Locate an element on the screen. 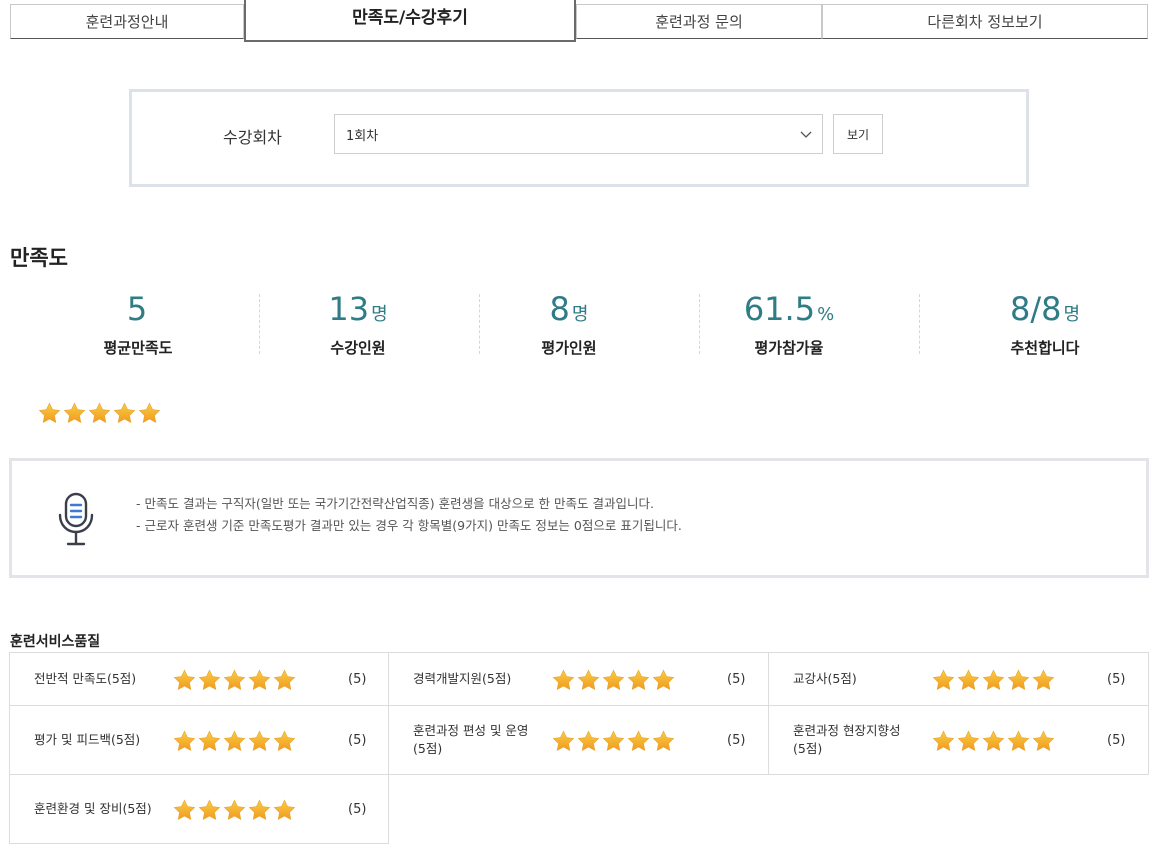 The width and height of the screenshot is (1167, 850). view-button: 보기 is located at coordinates (858, 134).